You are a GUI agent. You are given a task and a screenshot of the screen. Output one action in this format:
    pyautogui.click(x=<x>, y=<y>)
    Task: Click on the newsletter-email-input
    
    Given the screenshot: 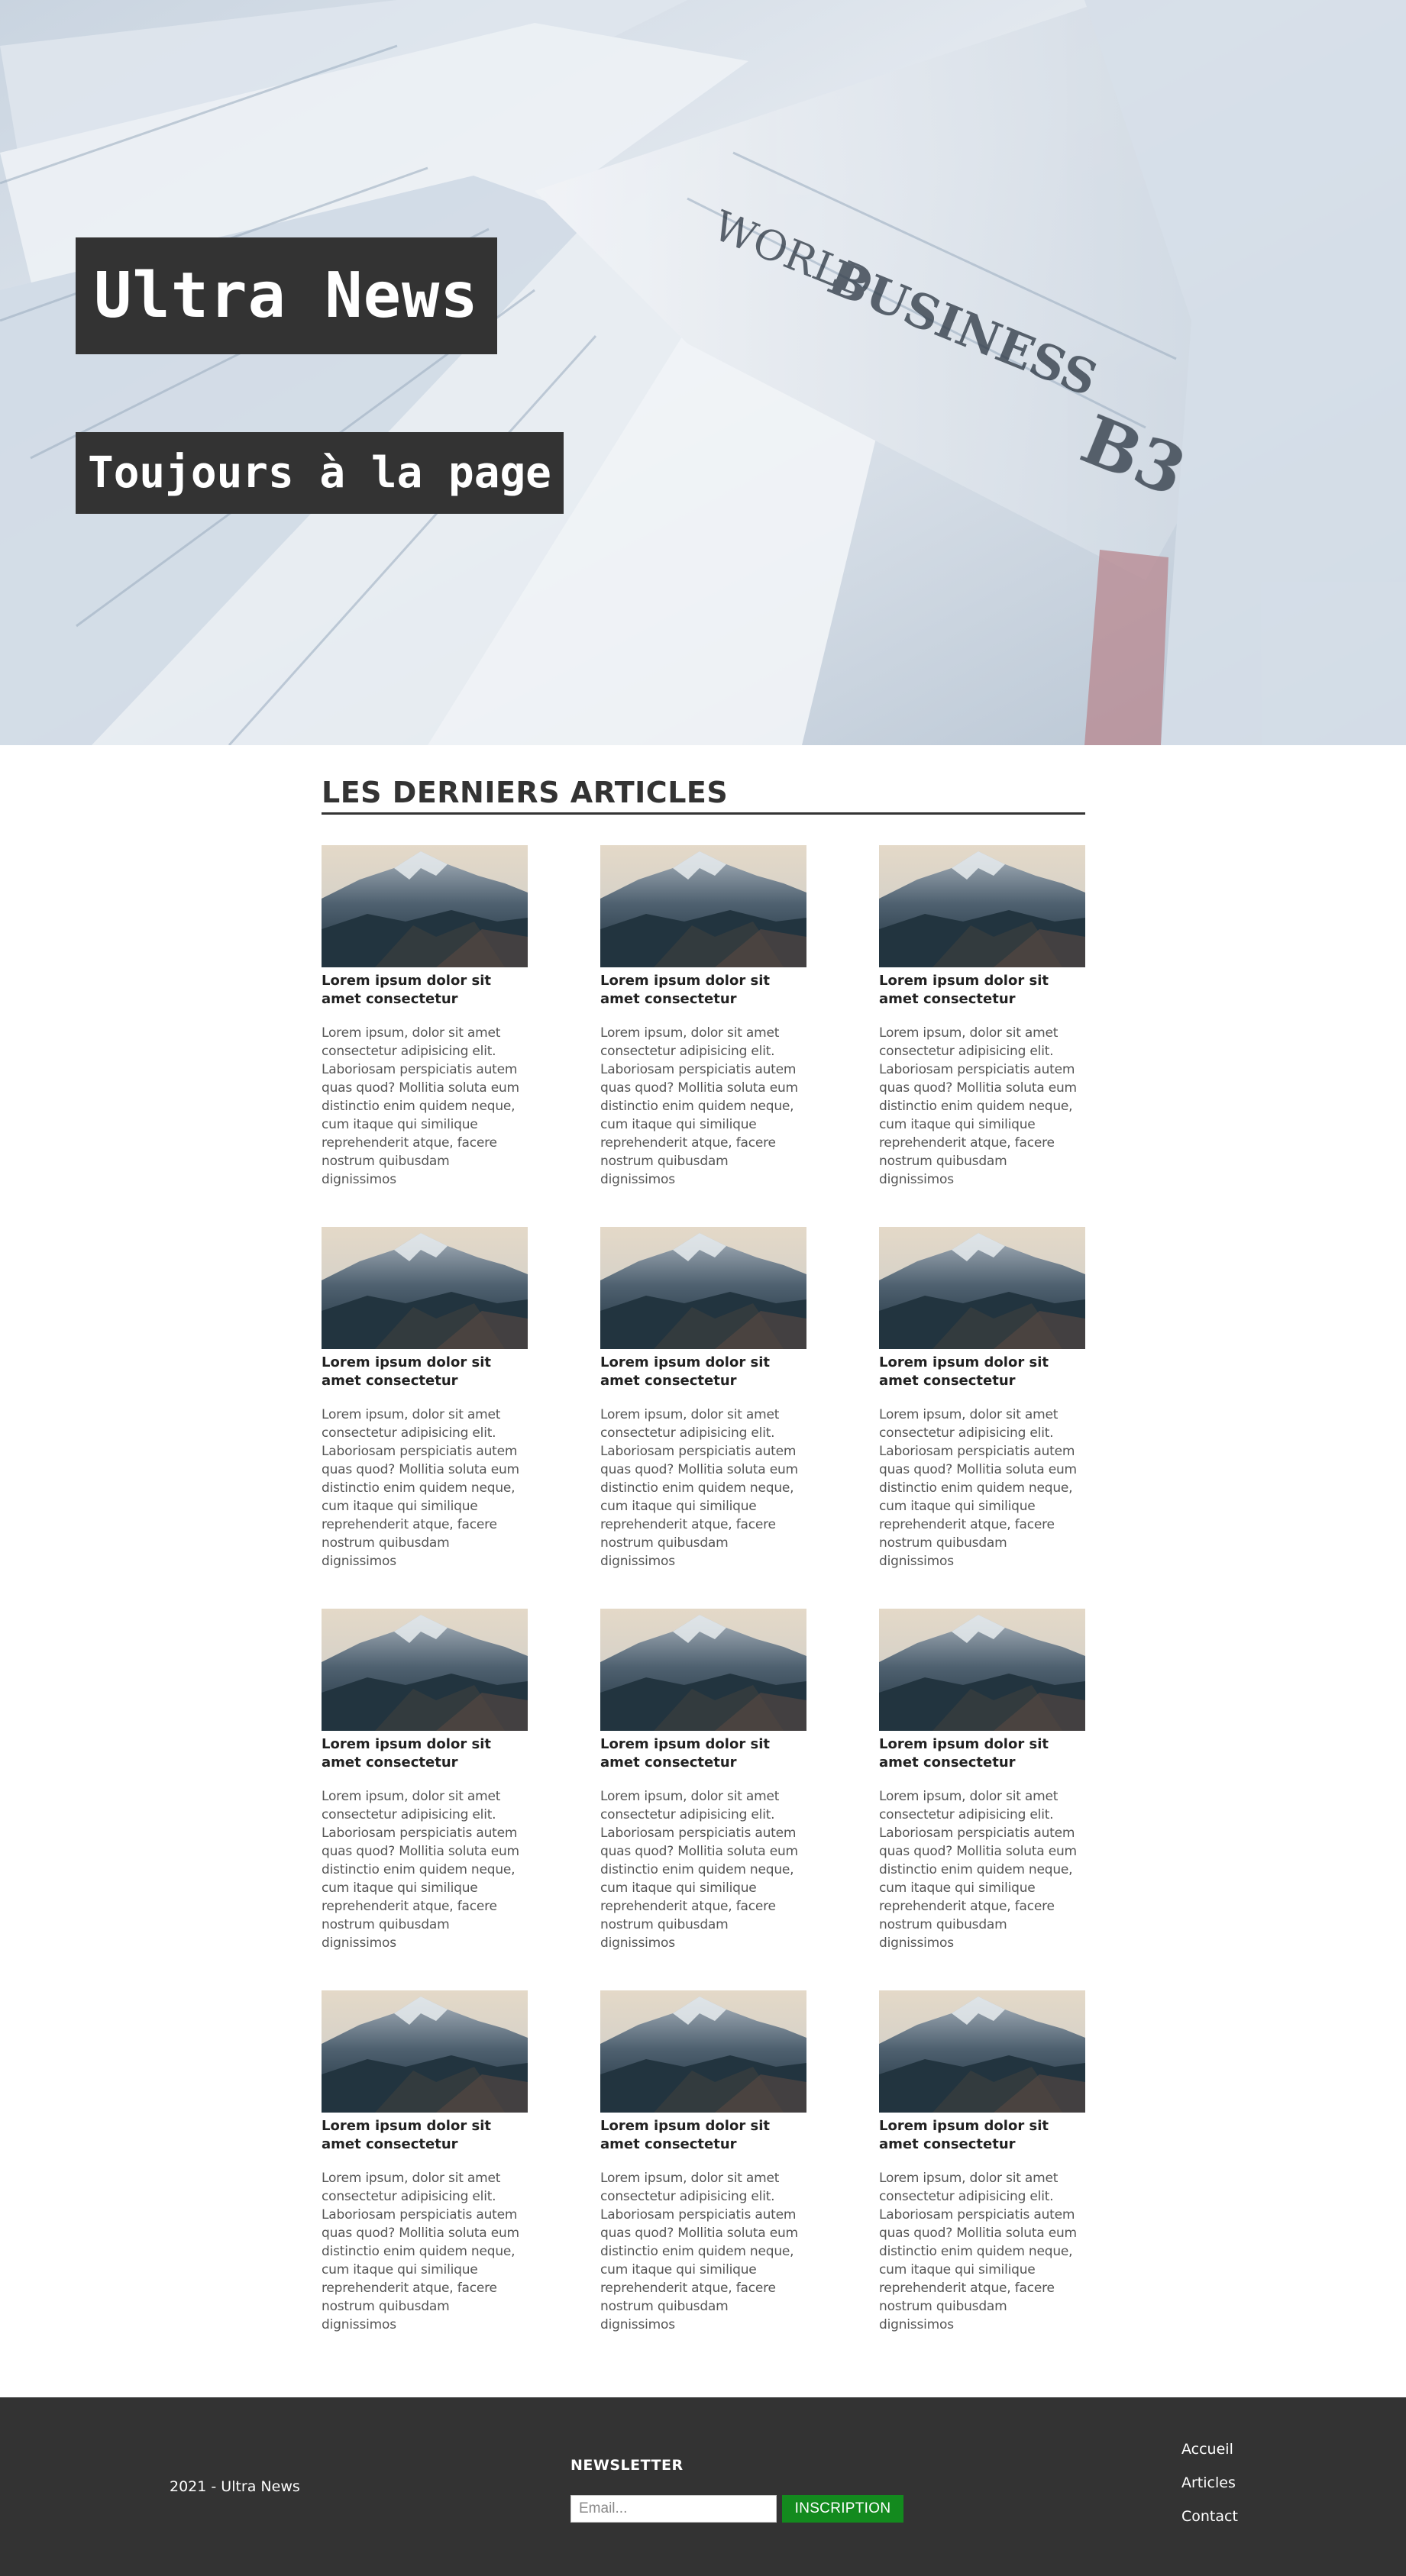 What is the action you would take?
    pyautogui.click(x=673, y=2509)
    